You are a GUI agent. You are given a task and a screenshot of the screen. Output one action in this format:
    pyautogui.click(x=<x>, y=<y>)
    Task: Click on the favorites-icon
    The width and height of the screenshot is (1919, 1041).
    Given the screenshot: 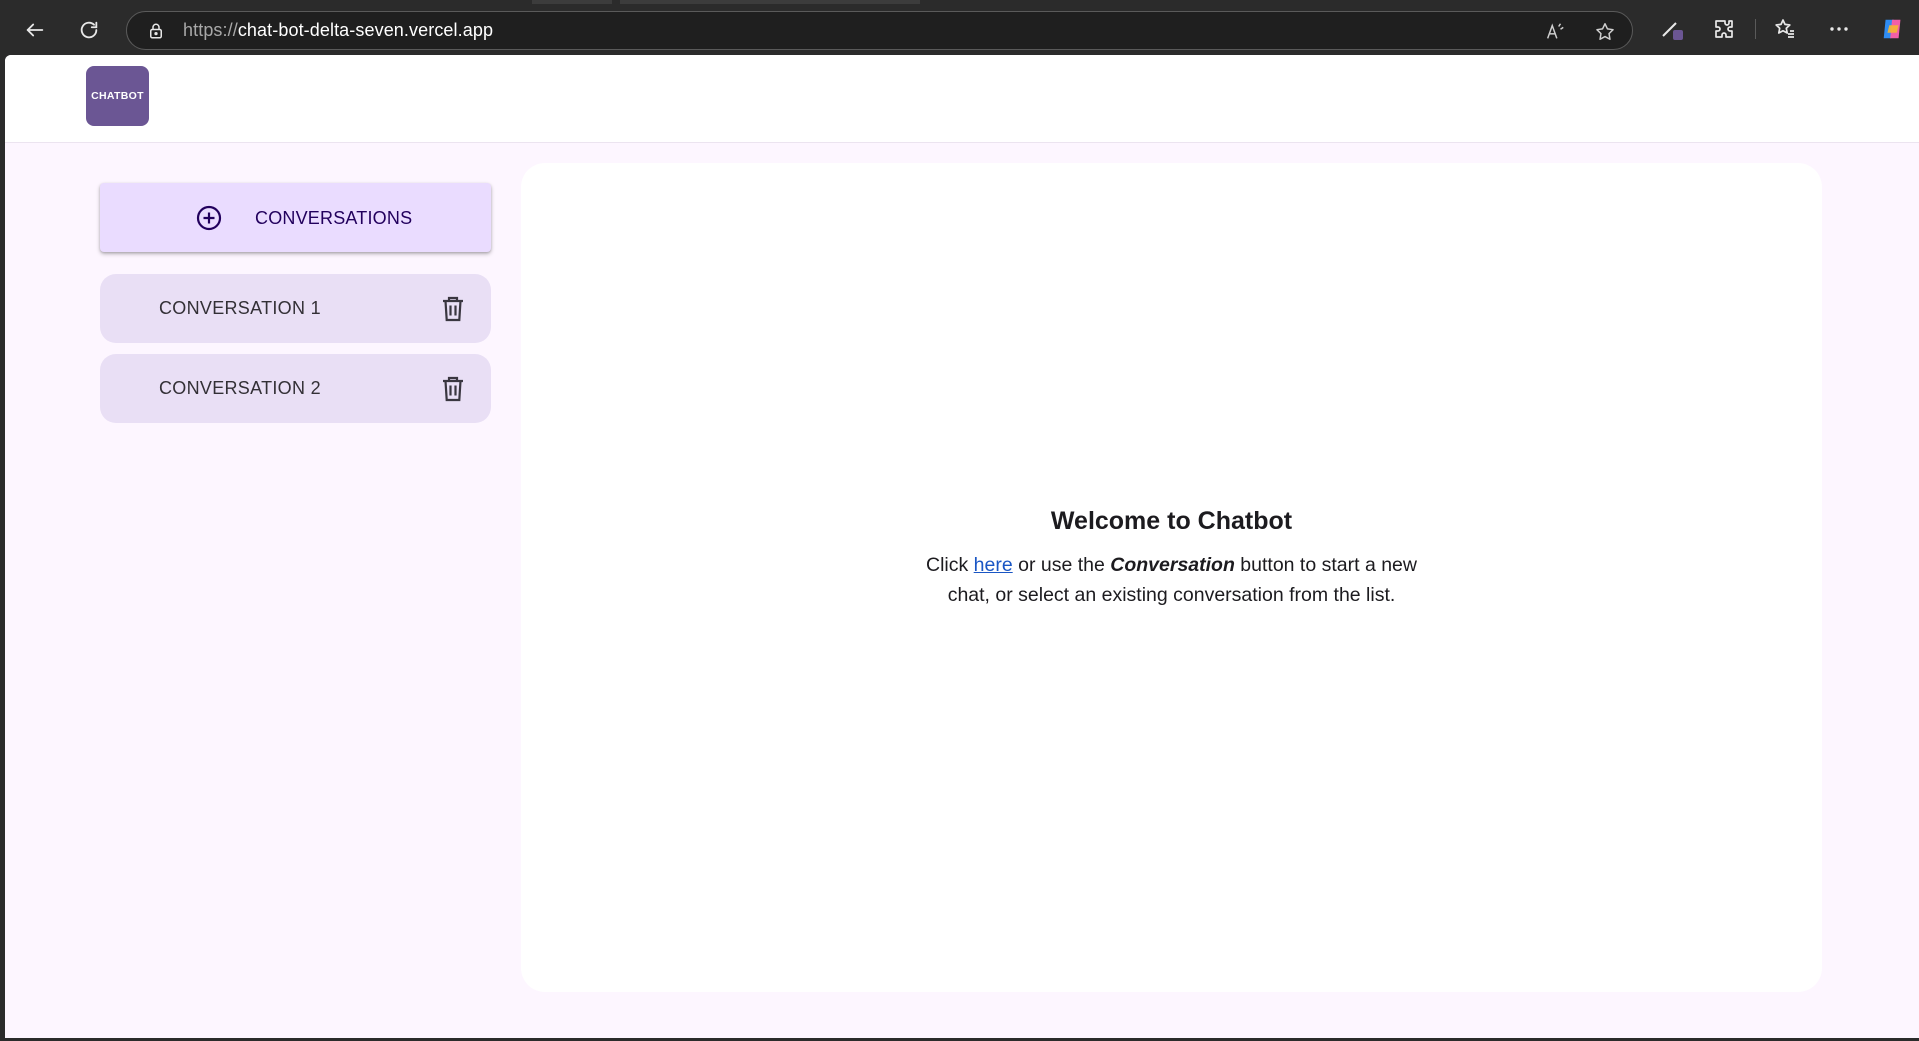 What is the action you would take?
    pyautogui.click(x=1784, y=28)
    